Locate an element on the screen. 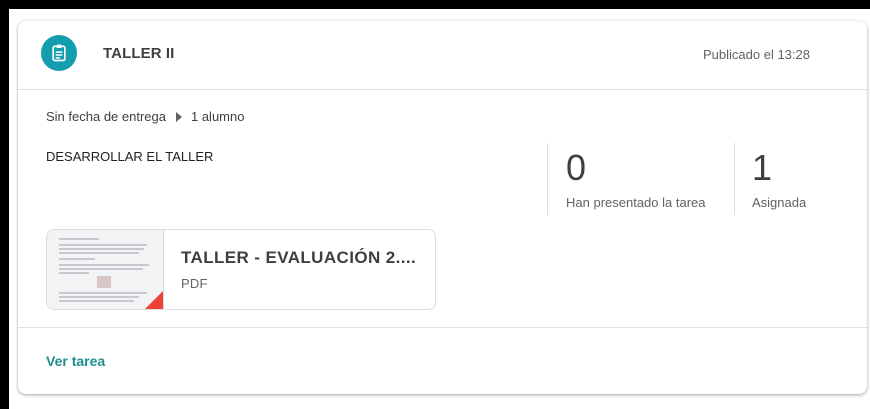 Image resolution: width=870 pixels, height=409 pixels. stat-turned-in-label: Han presentado la tarea is located at coordinates (636, 202).